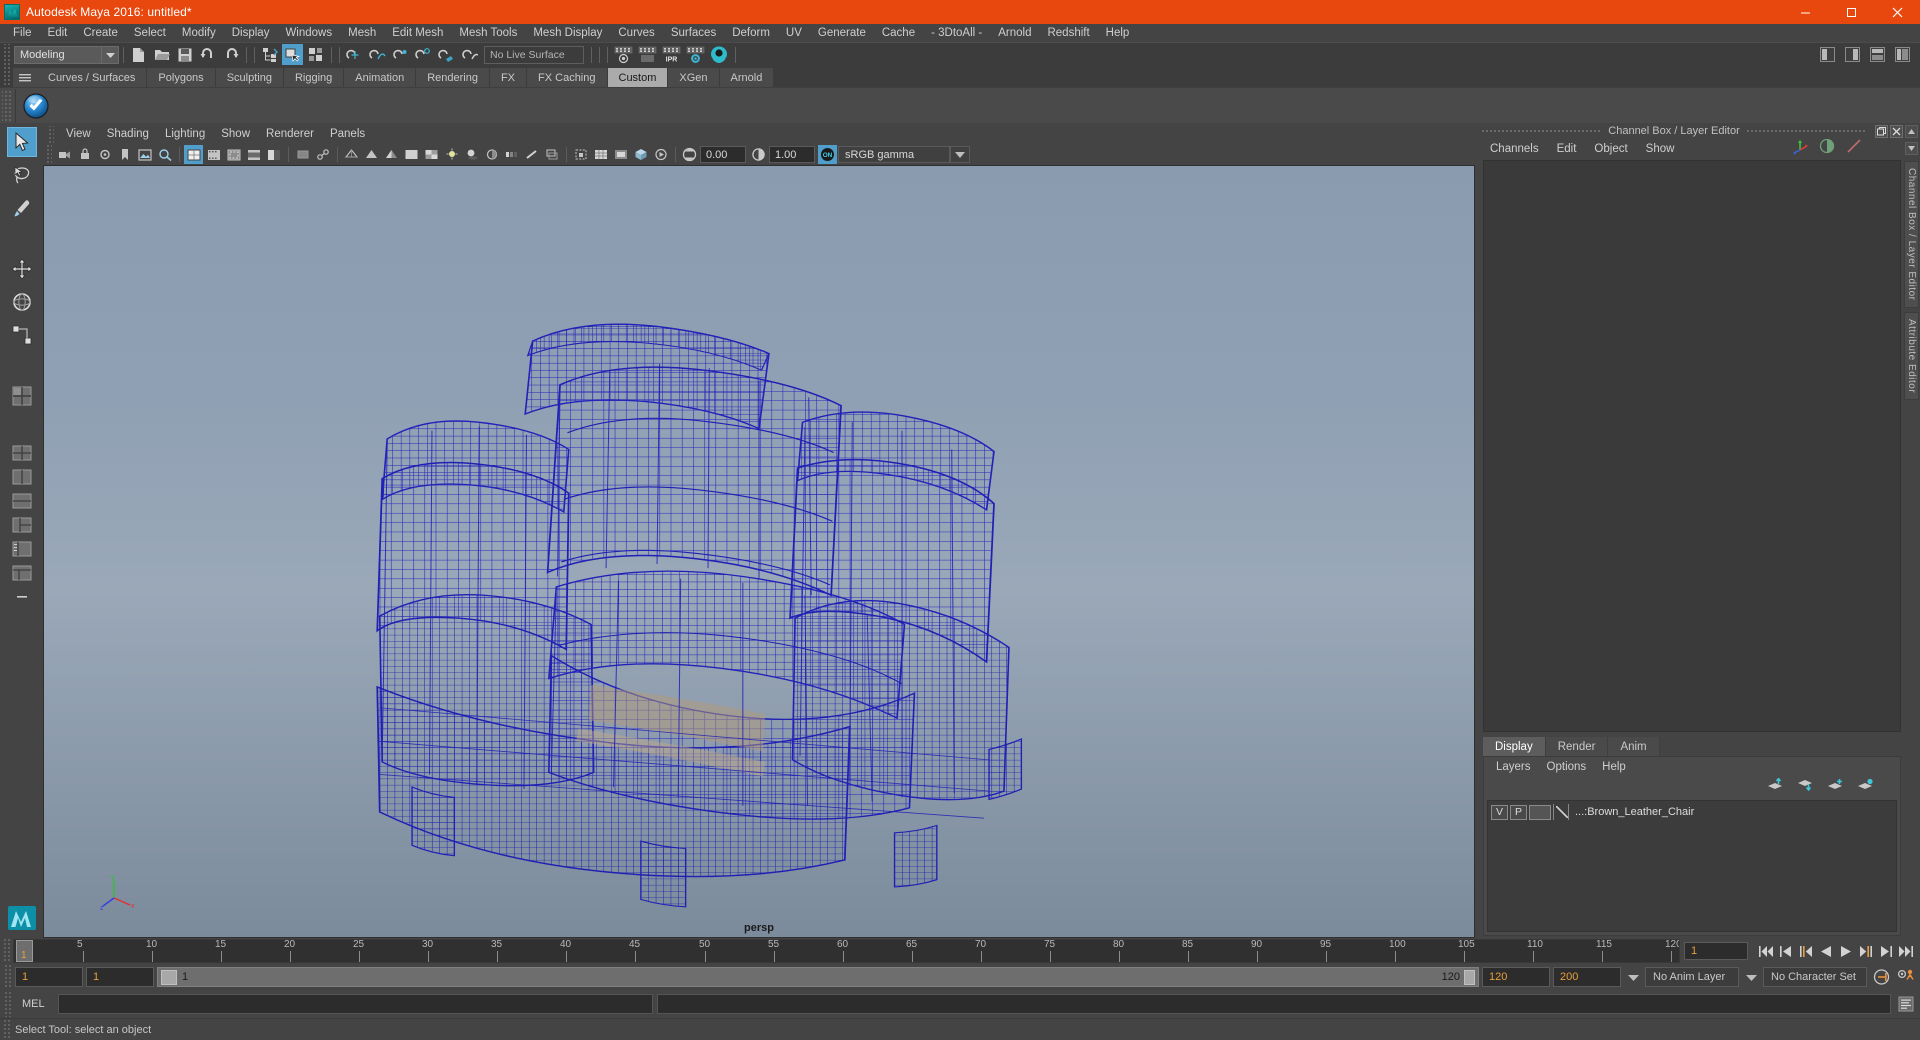 This screenshot has width=1920, height=1040. What do you see at coordinates (273, 154) in the screenshot?
I see `exposure-icon` at bounding box center [273, 154].